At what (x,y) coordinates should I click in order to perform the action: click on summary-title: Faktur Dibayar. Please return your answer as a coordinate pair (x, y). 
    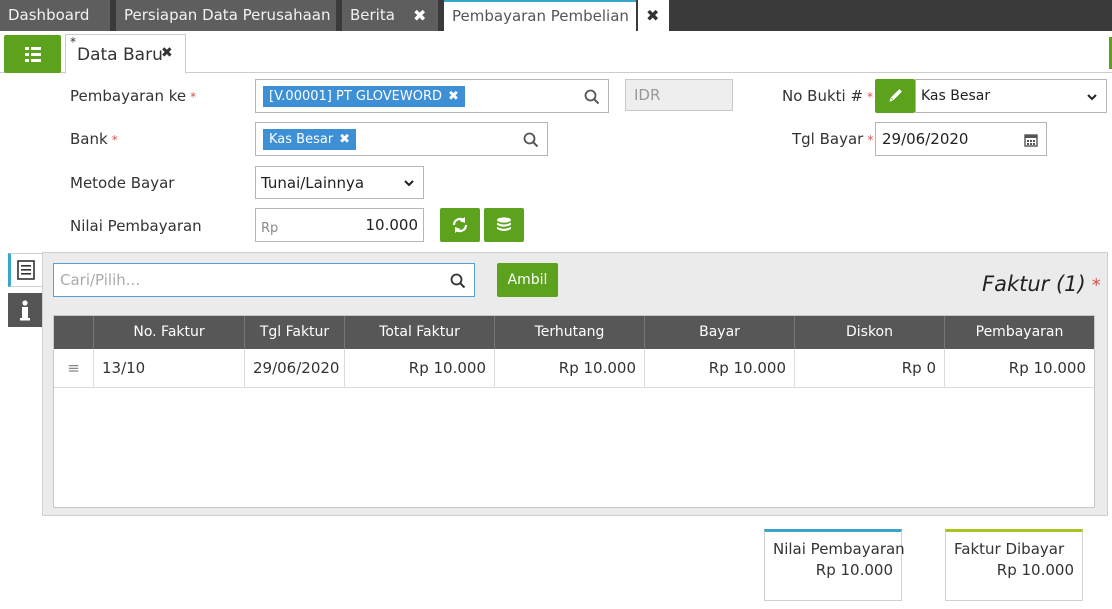
    Looking at the image, I should click on (1009, 549).